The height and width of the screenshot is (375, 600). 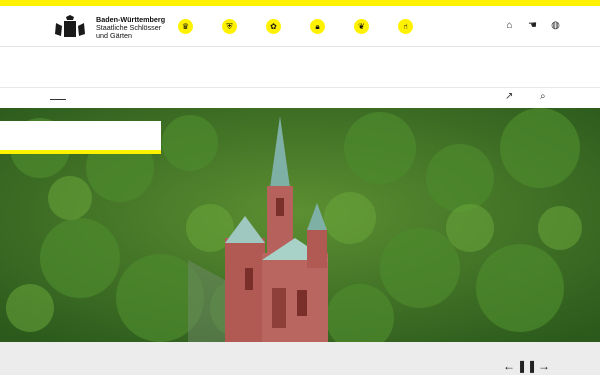 What do you see at coordinates (527, 366) in the screenshot?
I see `pause-slideshow-button: ❚❚` at bounding box center [527, 366].